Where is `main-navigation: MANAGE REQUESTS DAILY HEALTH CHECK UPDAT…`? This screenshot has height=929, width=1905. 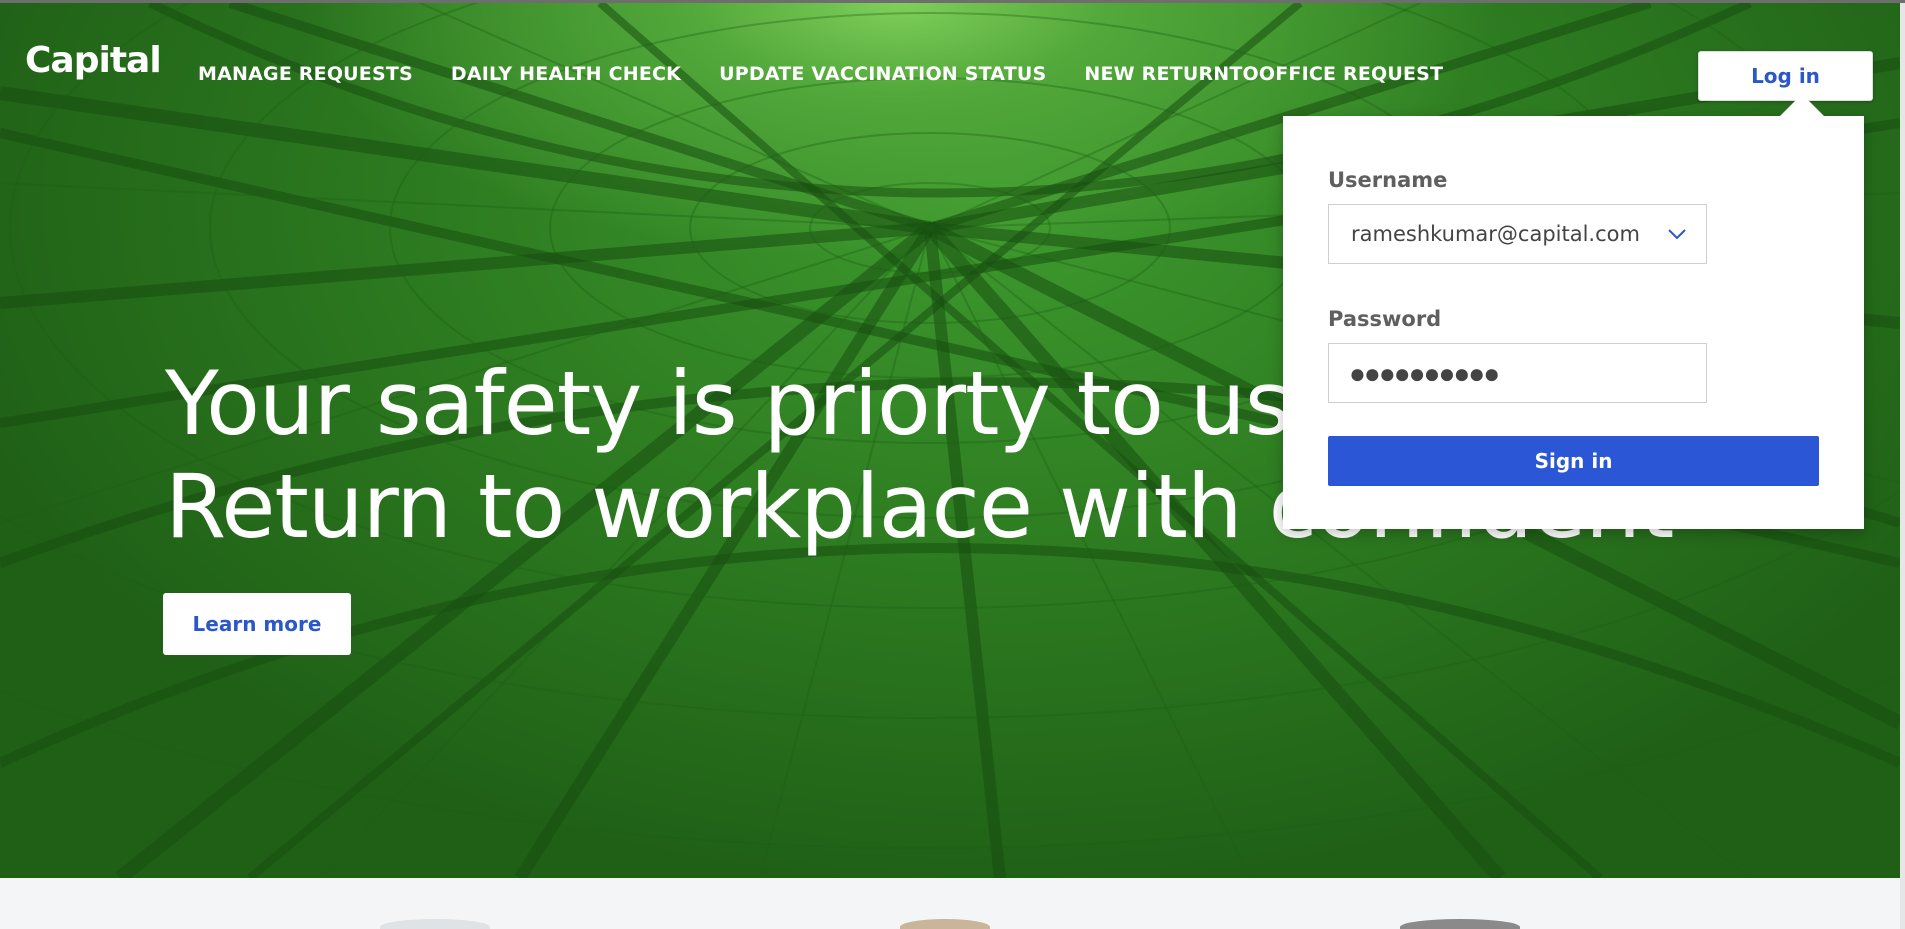
main-navigation: MANAGE REQUESTS DAILY HEALTH CHECK UPDAT… is located at coordinates (839, 74).